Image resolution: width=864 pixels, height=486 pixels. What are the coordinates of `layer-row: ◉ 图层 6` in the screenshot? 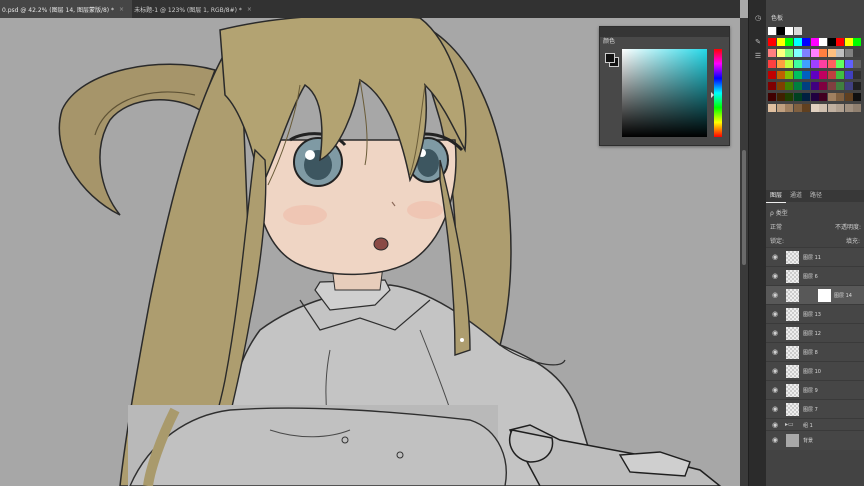 It's located at (815, 276).